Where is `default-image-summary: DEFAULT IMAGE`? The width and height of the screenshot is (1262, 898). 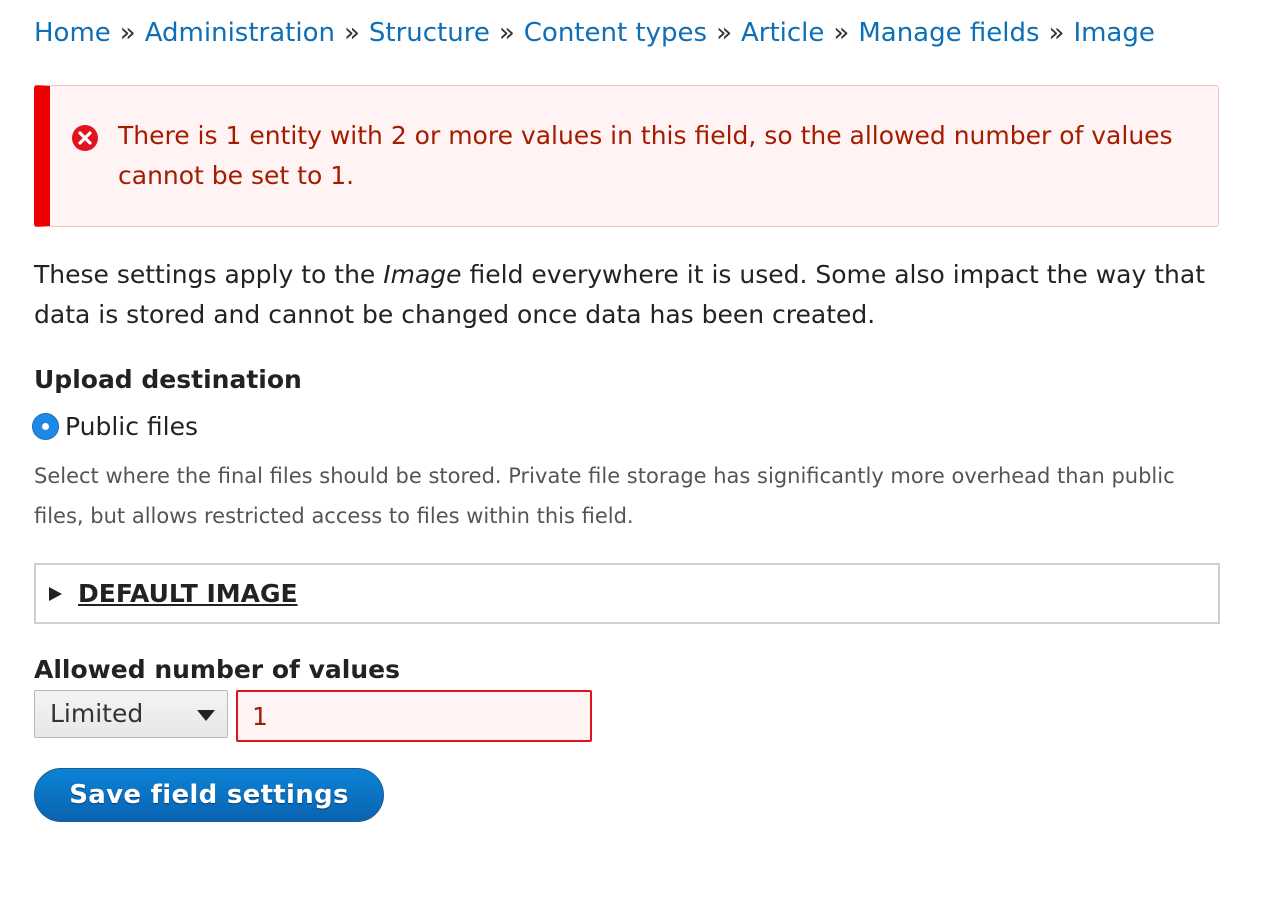
default-image-summary: DEFAULT IMAGE is located at coordinates (173, 594).